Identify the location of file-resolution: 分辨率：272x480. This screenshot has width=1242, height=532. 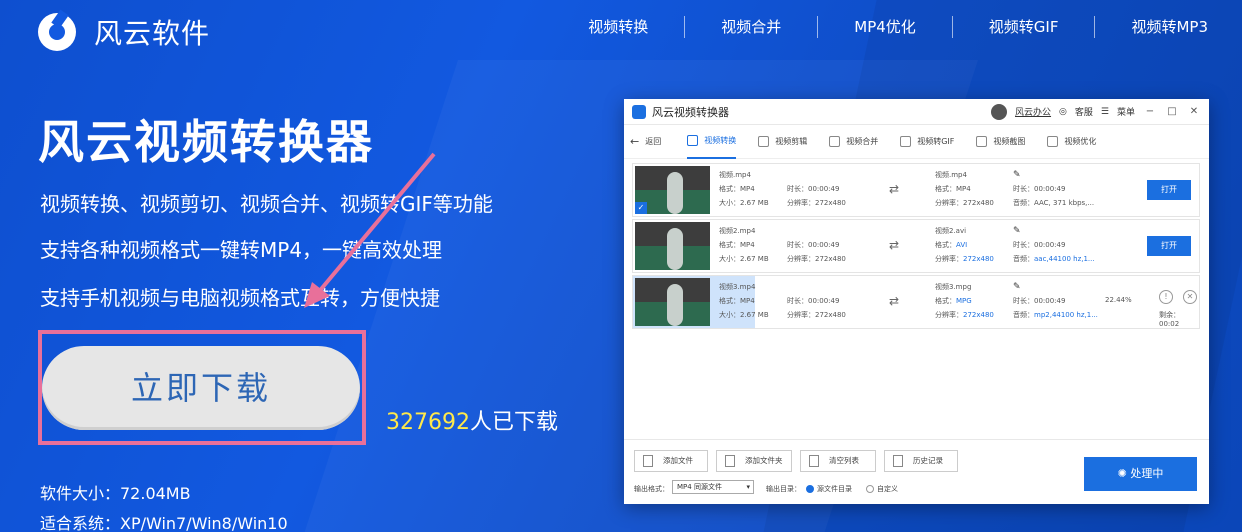
(816, 259).